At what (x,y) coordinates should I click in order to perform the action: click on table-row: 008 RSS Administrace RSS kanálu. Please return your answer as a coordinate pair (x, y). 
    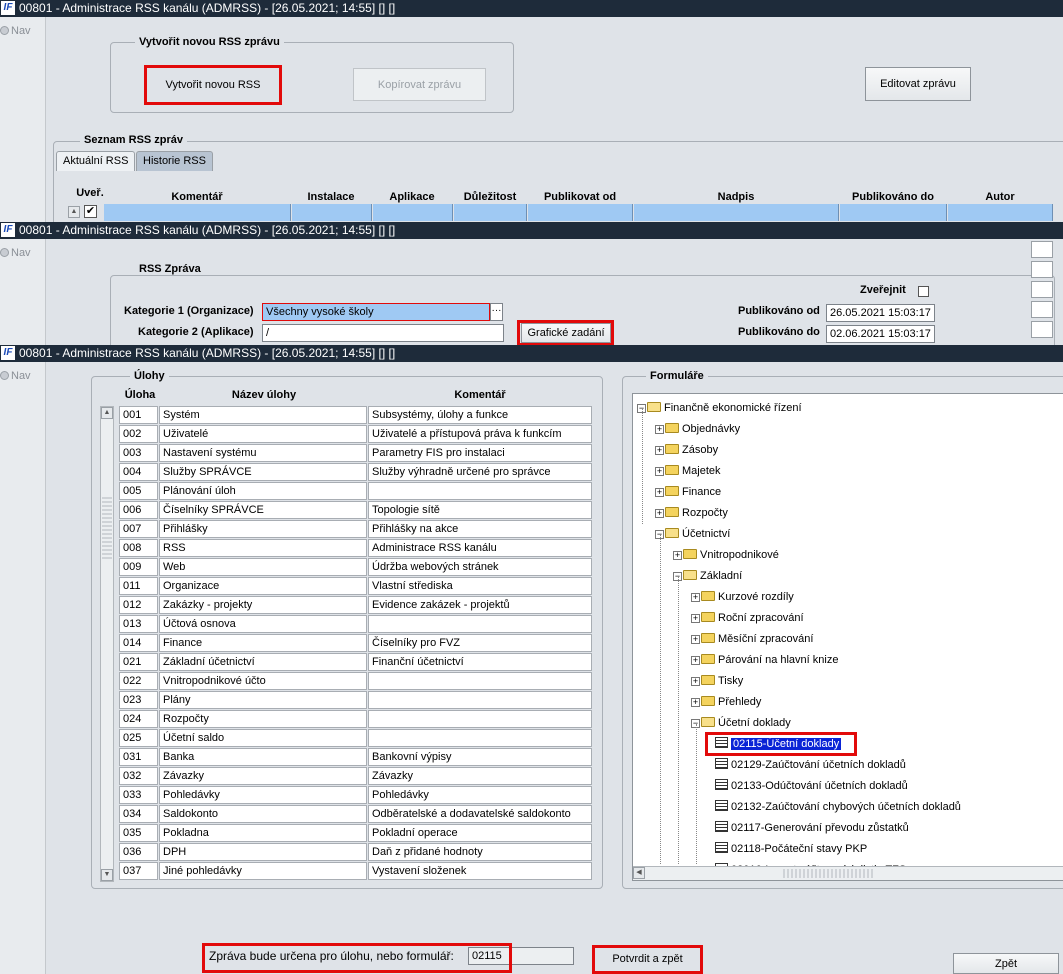
    Looking at the image, I should click on (356, 548).